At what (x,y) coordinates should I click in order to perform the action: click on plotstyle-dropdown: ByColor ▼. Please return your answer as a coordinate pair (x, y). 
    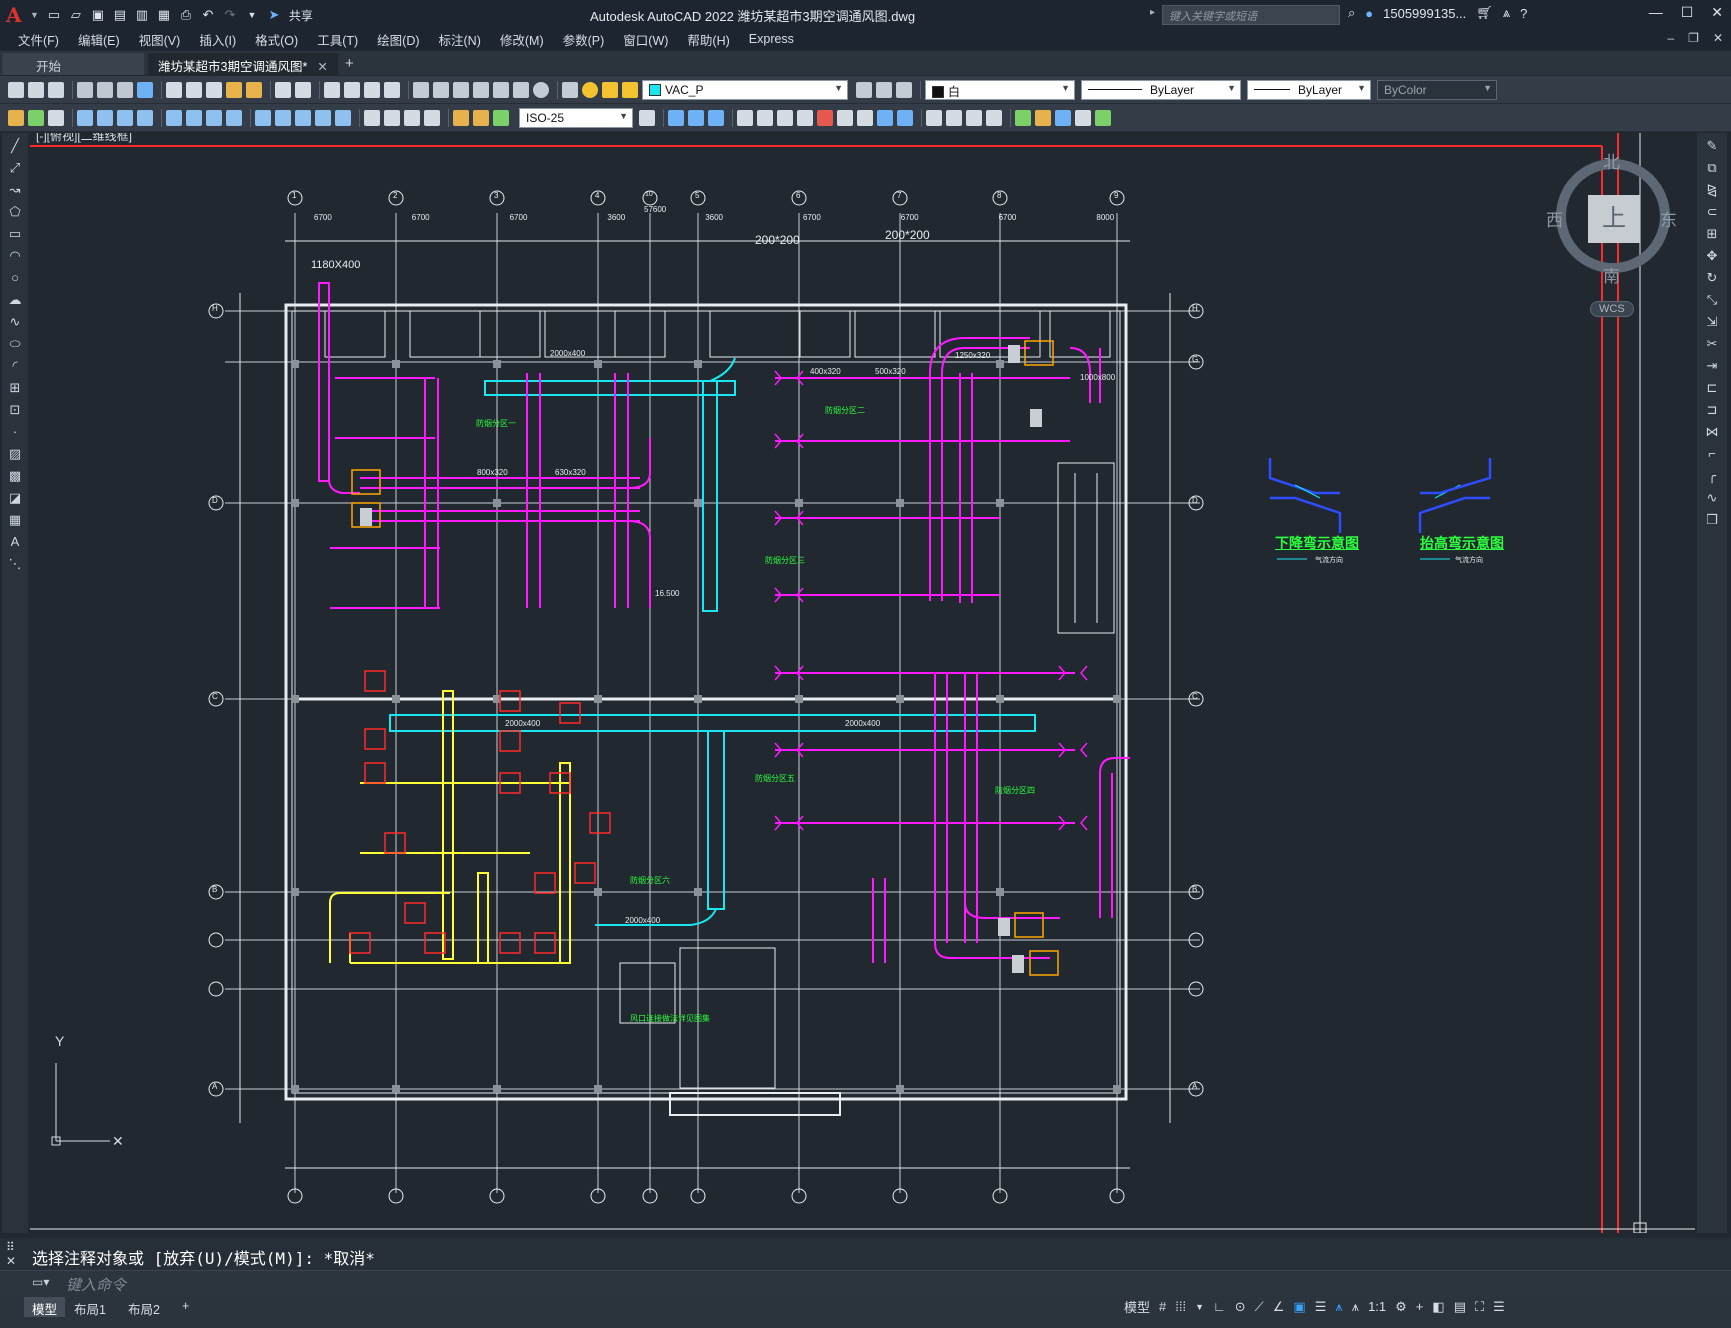
    Looking at the image, I should click on (1437, 89).